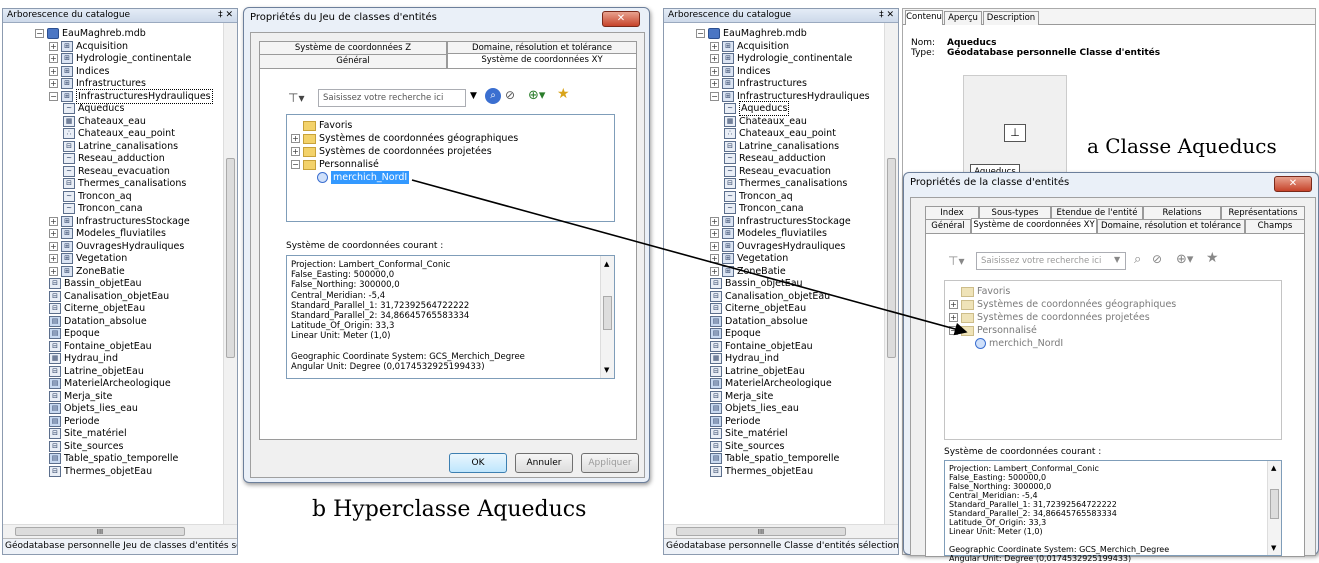 Image resolution: width=1319 pixels, height=563 pixels. I want to click on arrow-b-to-a, so click(689, 257).